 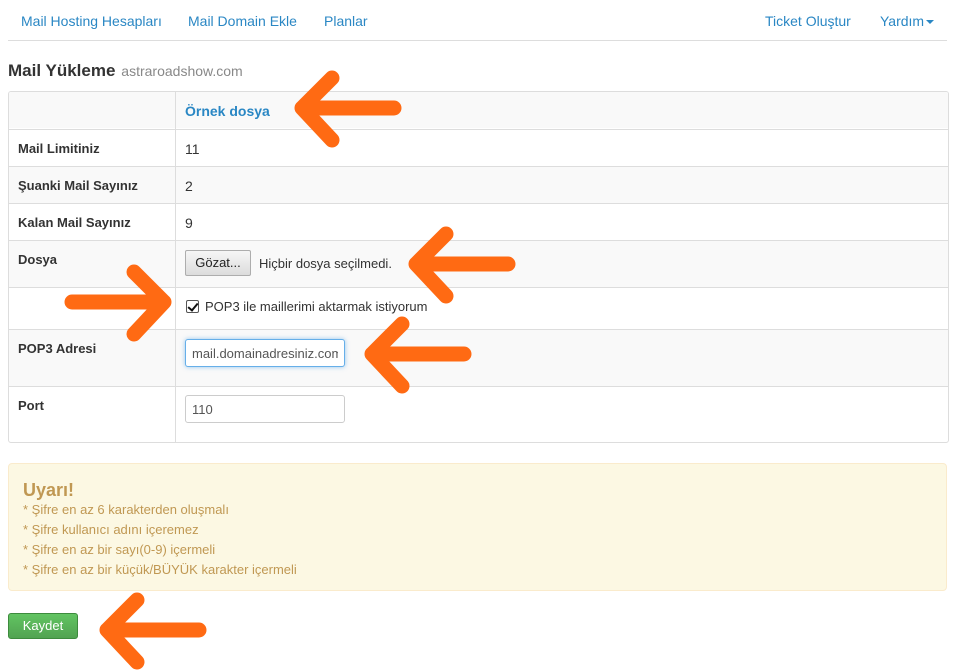 I want to click on current-mail-count-label: Şuanki Mail Sayınız, so click(x=78, y=185).